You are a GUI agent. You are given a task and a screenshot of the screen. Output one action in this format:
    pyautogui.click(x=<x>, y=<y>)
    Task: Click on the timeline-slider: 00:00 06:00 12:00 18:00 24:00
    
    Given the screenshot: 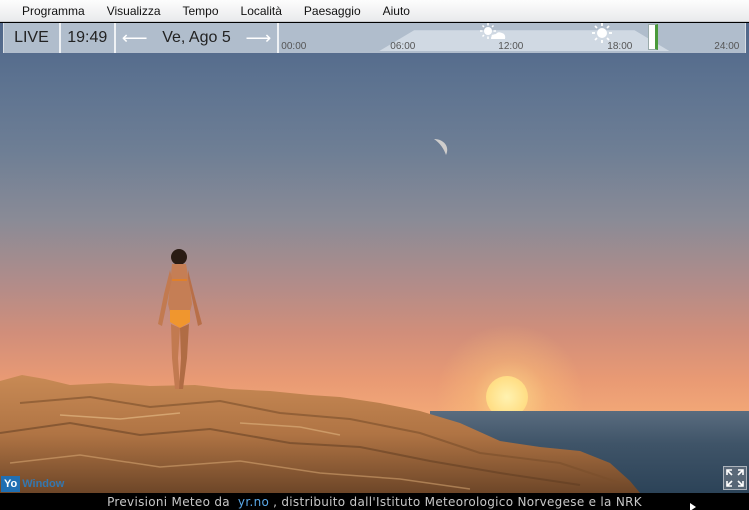 What is the action you would take?
    pyautogui.click(x=513, y=38)
    